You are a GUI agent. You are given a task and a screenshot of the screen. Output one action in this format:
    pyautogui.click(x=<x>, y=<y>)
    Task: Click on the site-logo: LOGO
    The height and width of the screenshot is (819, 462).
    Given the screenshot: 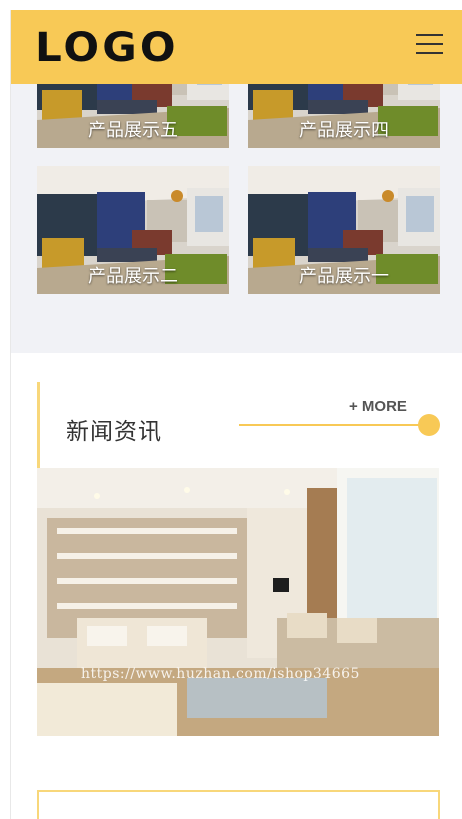 What is the action you would take?
    pyautogui.click(x=107, y=48)
    